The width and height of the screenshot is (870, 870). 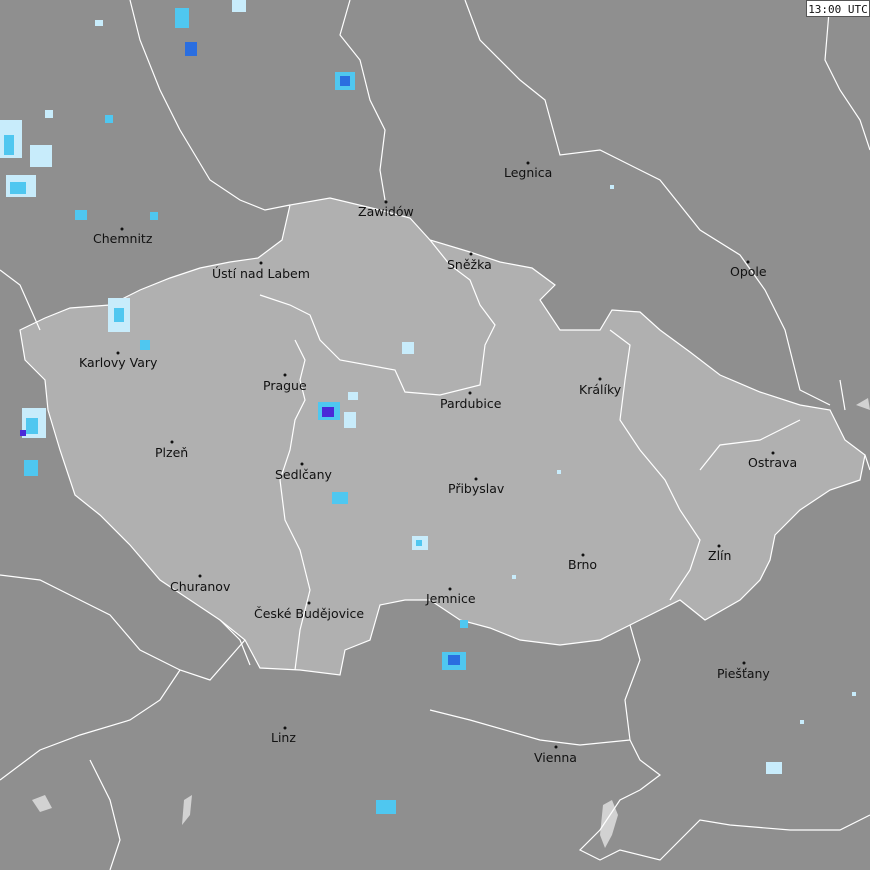 I want to click on timestamp-label: 13:00 UTC, so click(x=838, y=8).